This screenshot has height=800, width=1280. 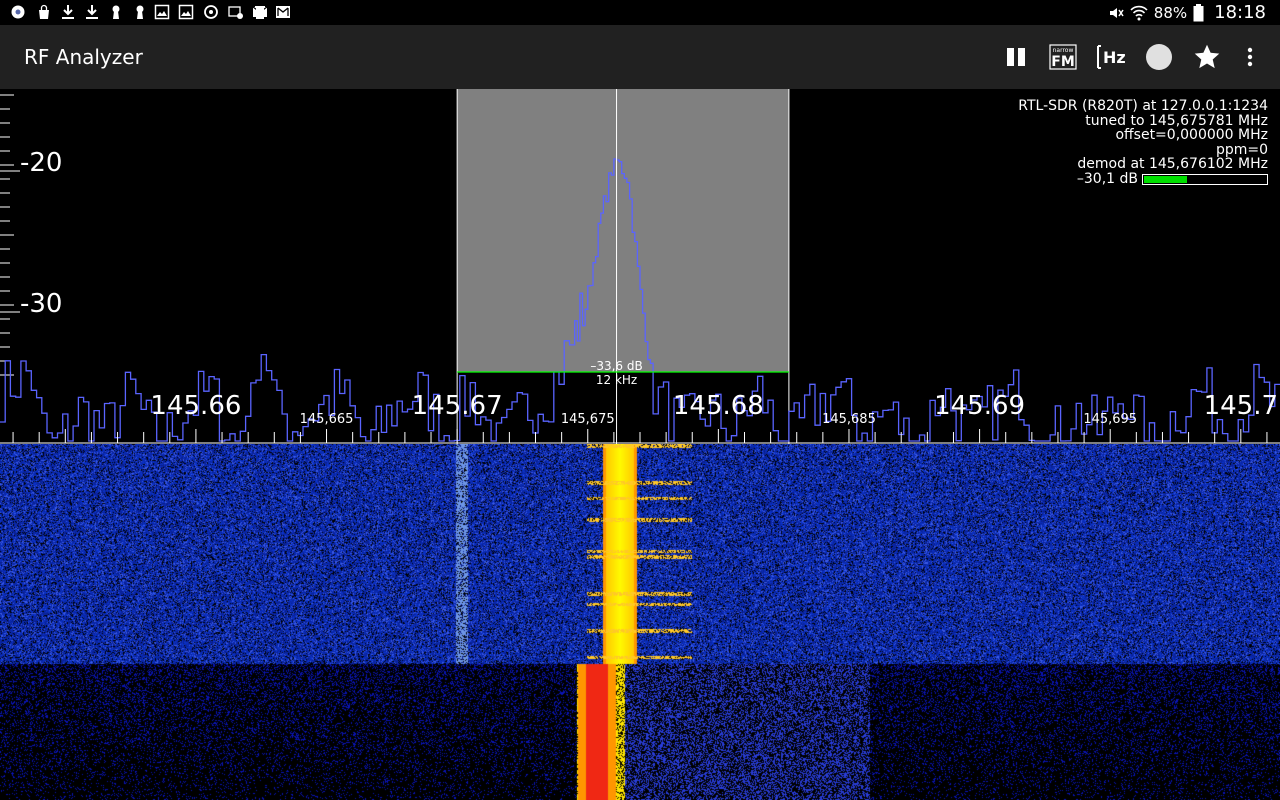 I want to click on minor-frequency-label: 145,675, so click(x=588, y=419).